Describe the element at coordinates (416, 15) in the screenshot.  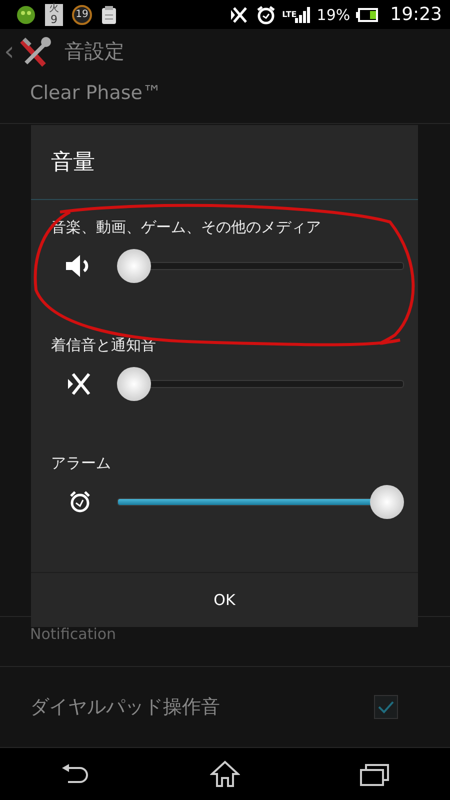
I see `clock: 19:23` at that location.